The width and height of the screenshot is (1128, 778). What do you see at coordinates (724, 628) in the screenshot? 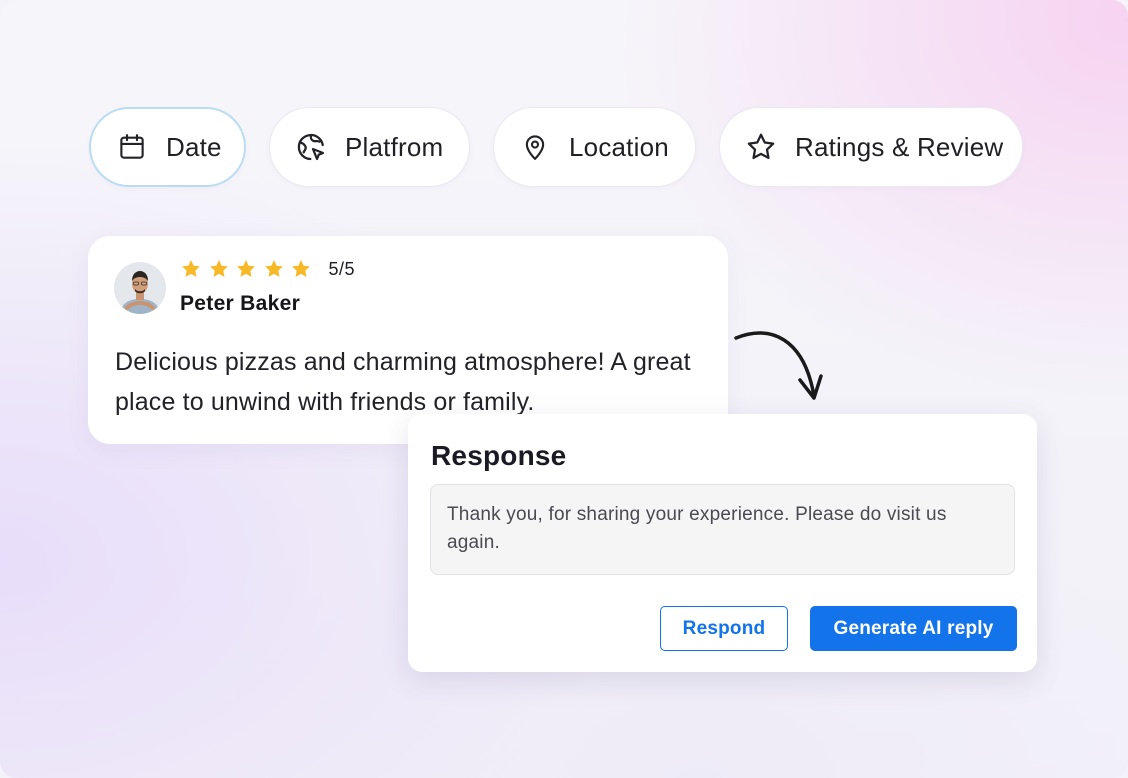
I see `respond-button: Respond` at bounding box center [724, 628].